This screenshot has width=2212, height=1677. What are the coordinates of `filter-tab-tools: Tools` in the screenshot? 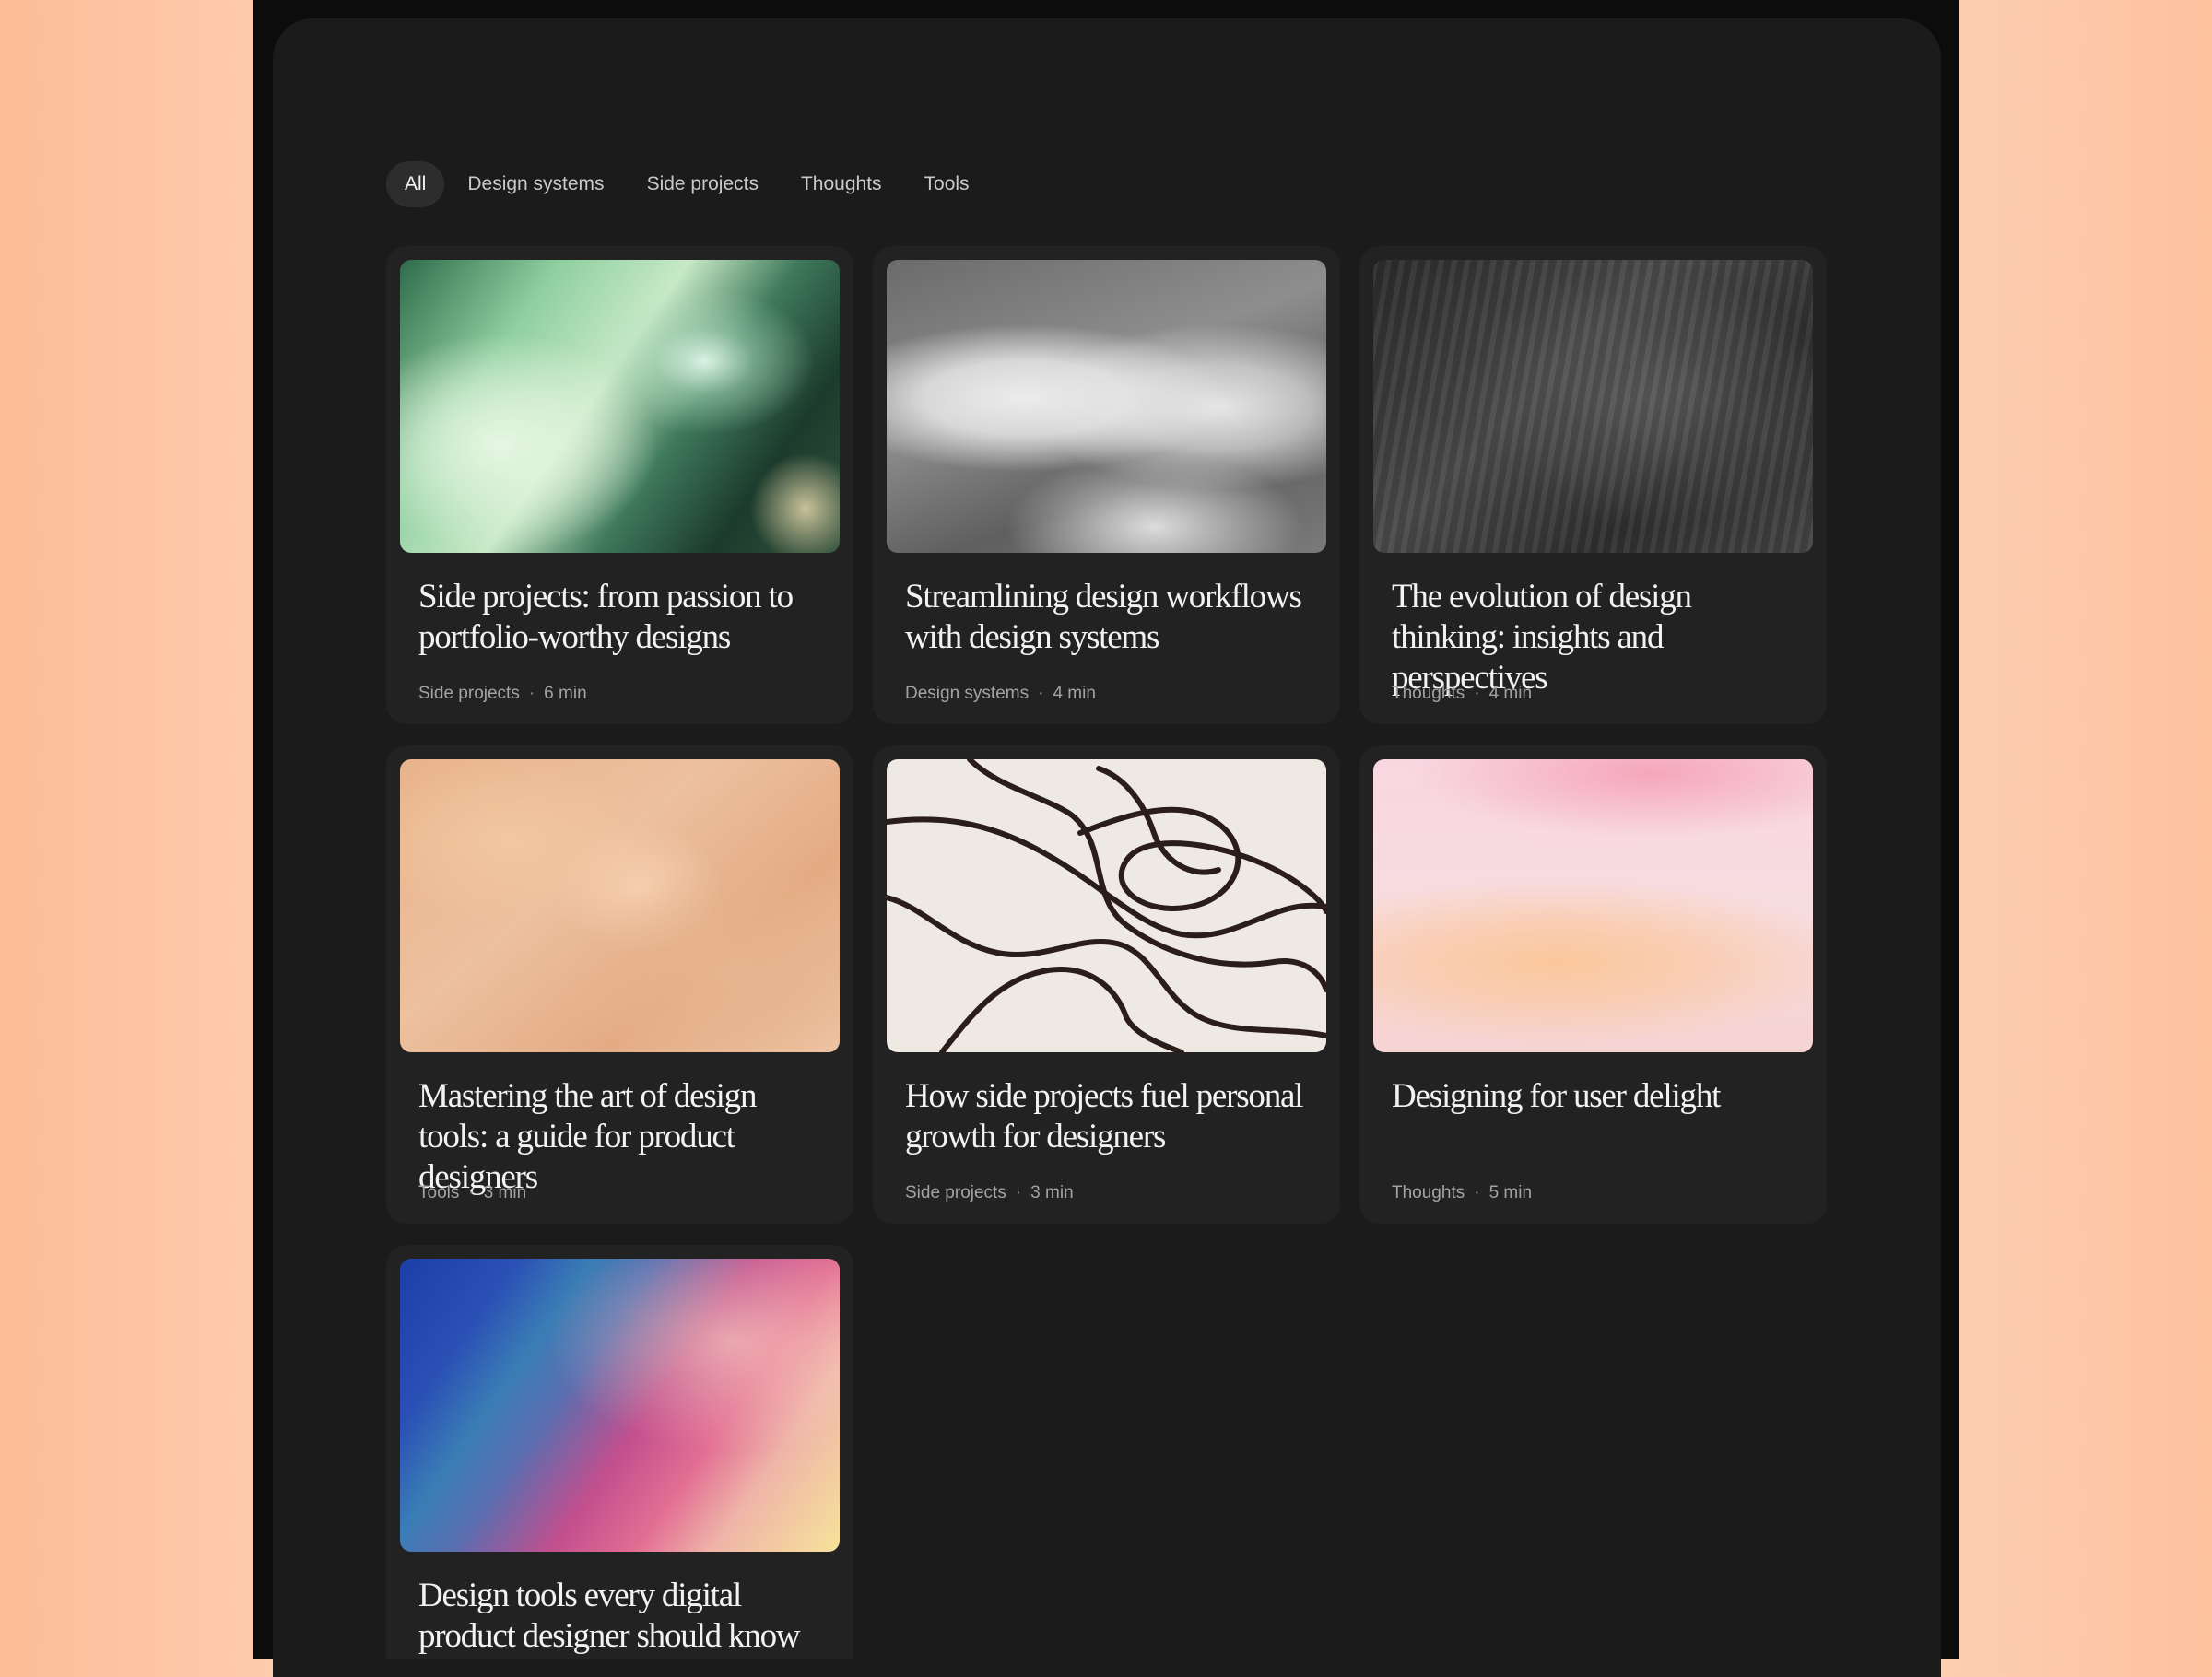 It's located at (947, 184).